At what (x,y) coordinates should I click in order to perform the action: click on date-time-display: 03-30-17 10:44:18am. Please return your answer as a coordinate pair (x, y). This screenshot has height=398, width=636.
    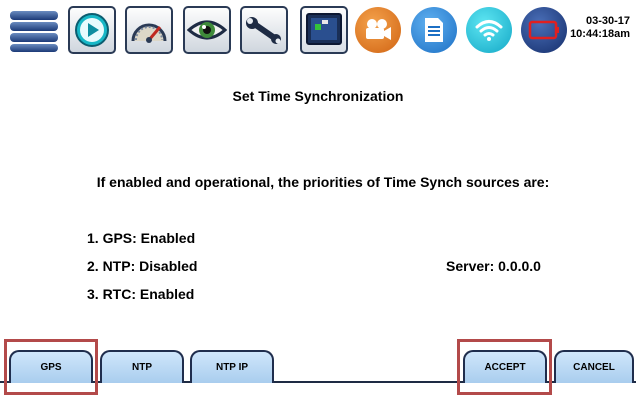
    Looking at the image, I should click on (595, 28).